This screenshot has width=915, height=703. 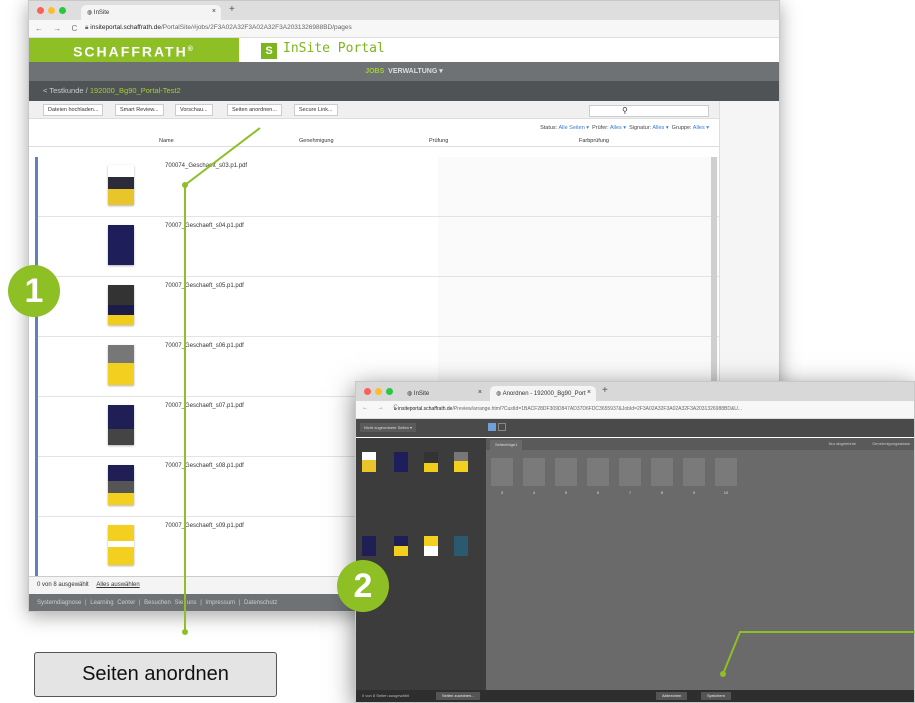 I want to click on slot-number: 3, so click(x=502, y=492).